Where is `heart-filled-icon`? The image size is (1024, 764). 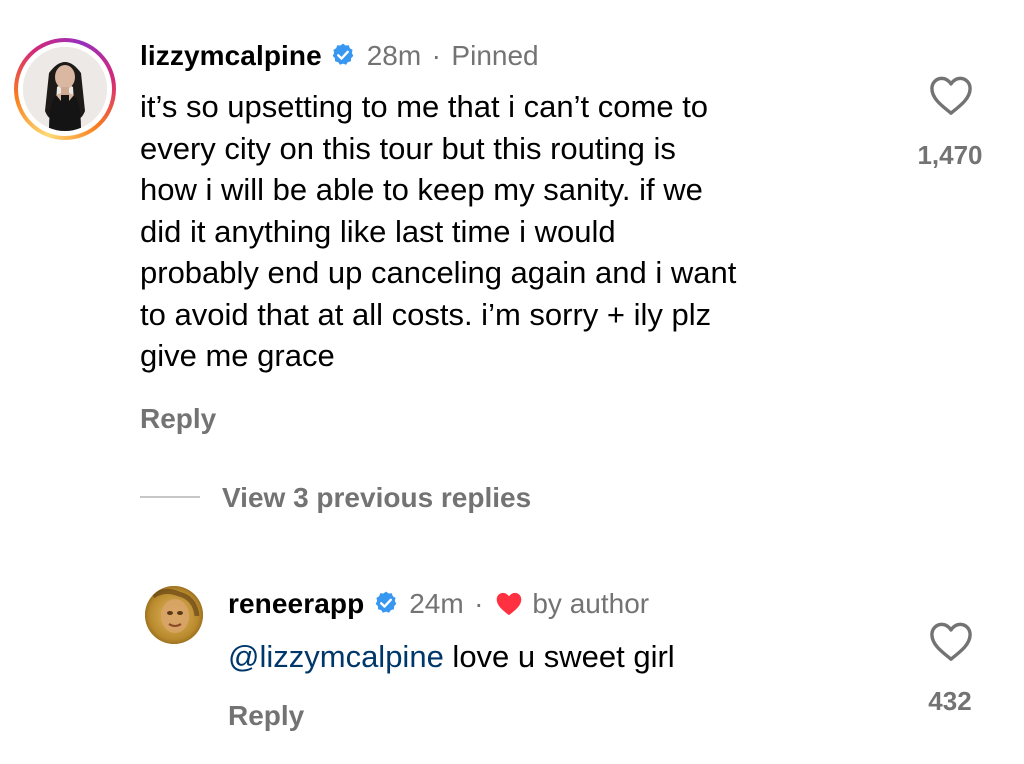
heart-filled-icon is located at coordinates (509, 606).